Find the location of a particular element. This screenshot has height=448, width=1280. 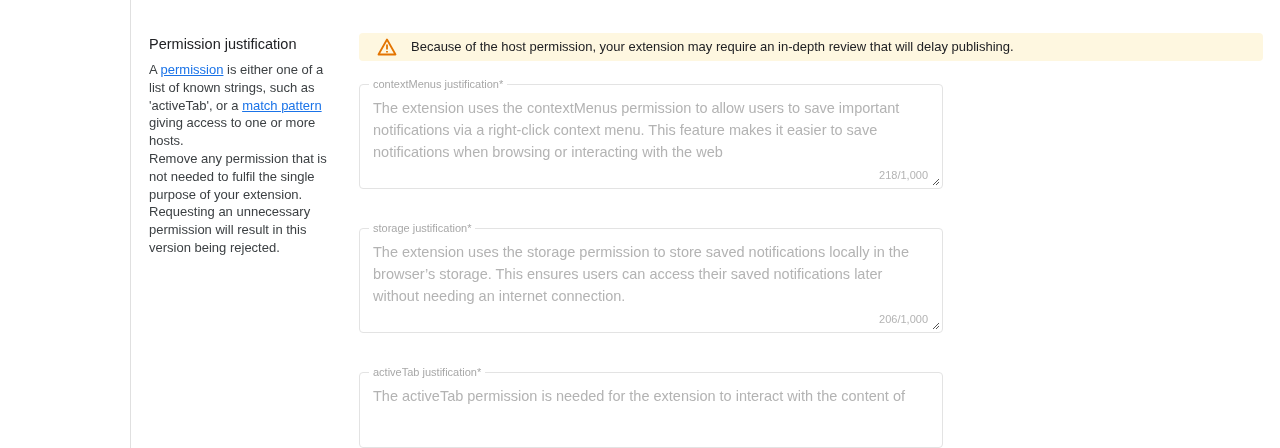

section-title: Permission justification is located at coordinates (223, 44).